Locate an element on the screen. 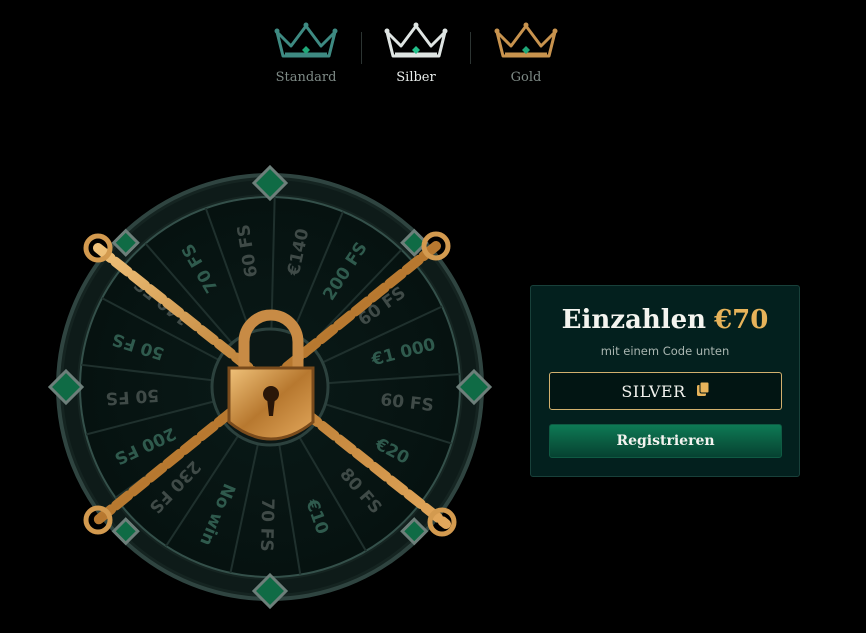 The image size is (866, 633). tier-standard: Standard is located at coordinates (306, 51).